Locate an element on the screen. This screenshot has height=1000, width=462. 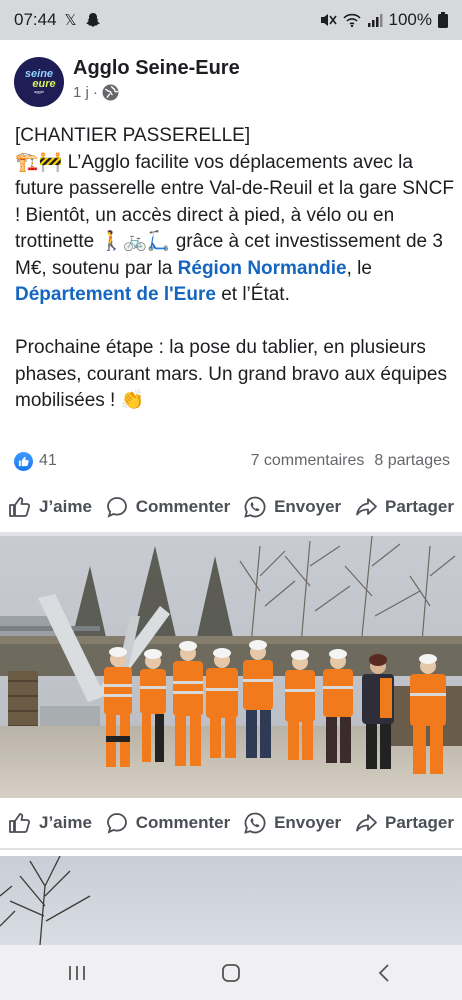
battery-icon is located at coordinates (443, 20).